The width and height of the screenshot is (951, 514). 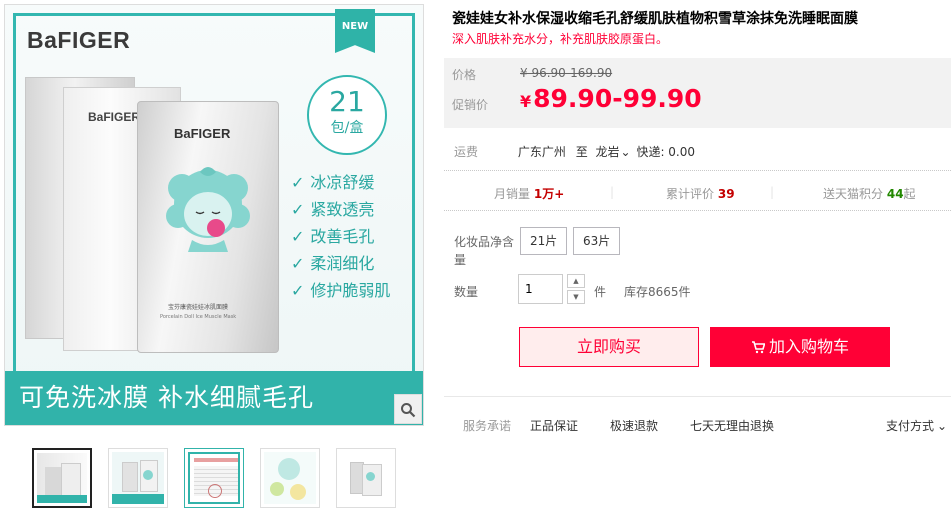 What do you see at coordinates (666, 152) in the screenshot?
I see `shipping-express: 快递: 0.00` at bounding box center [666, 152].